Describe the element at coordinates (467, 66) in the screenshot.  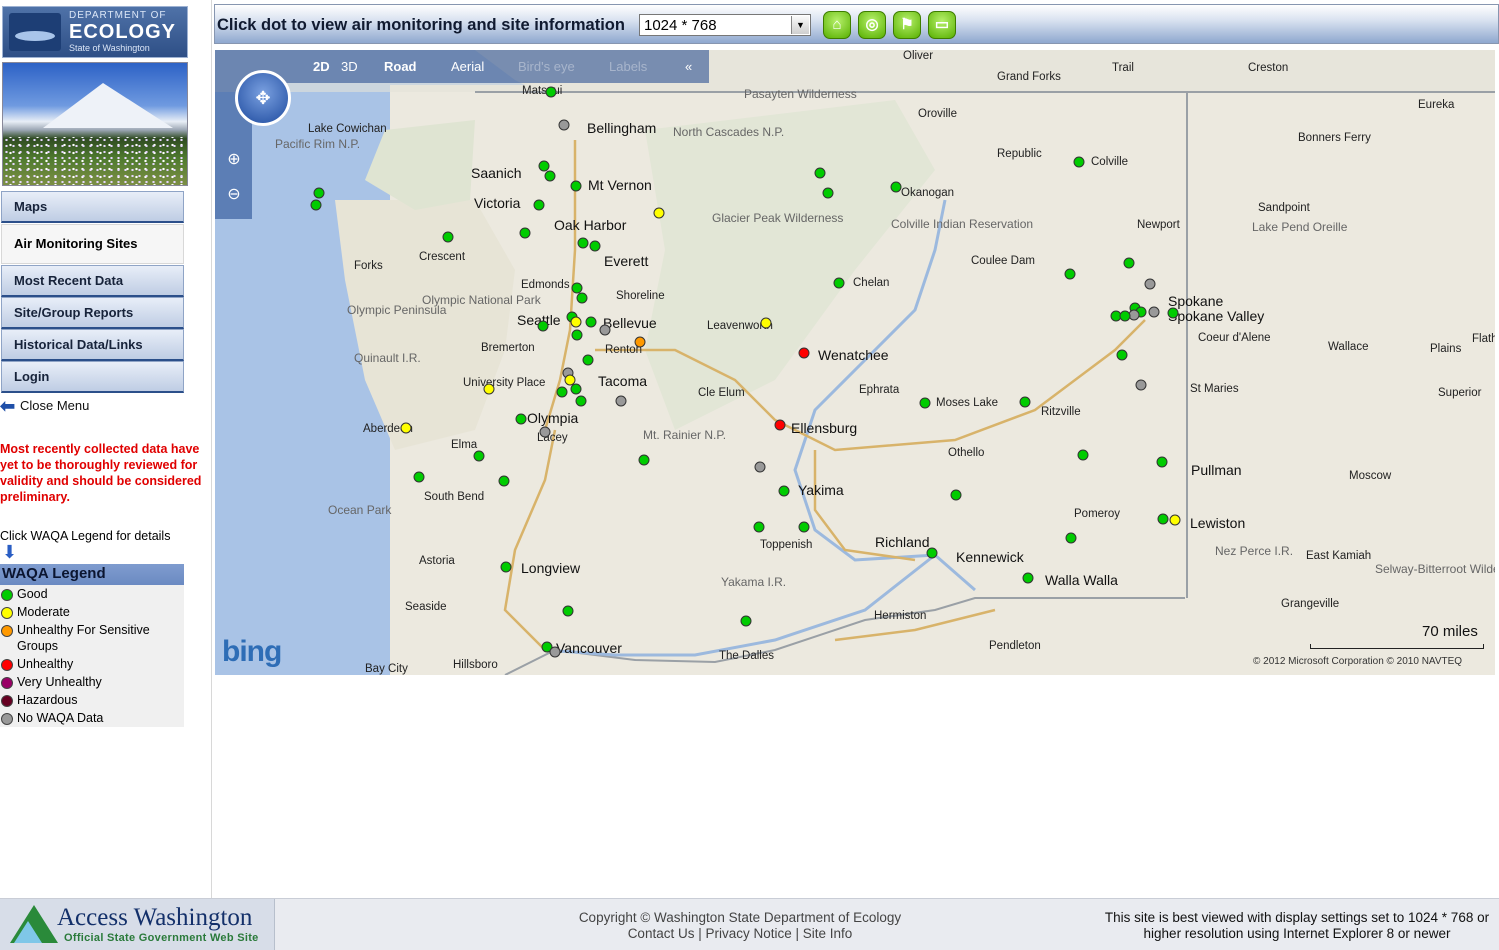
I see `view-aerial-button: Aerial` at that location.